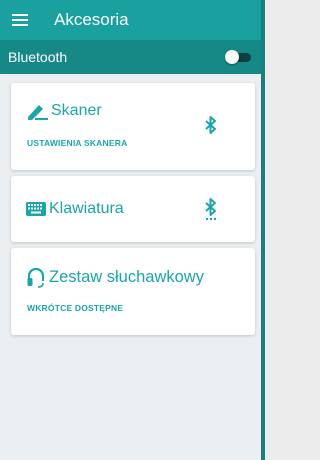 The image size is (320, 460). Describe the element at coordinates (133, 291) in the screenshot. I see `card-headset: Zestaw słuchawkowy WKRÓTCE DOSTĘPNE` at that location.